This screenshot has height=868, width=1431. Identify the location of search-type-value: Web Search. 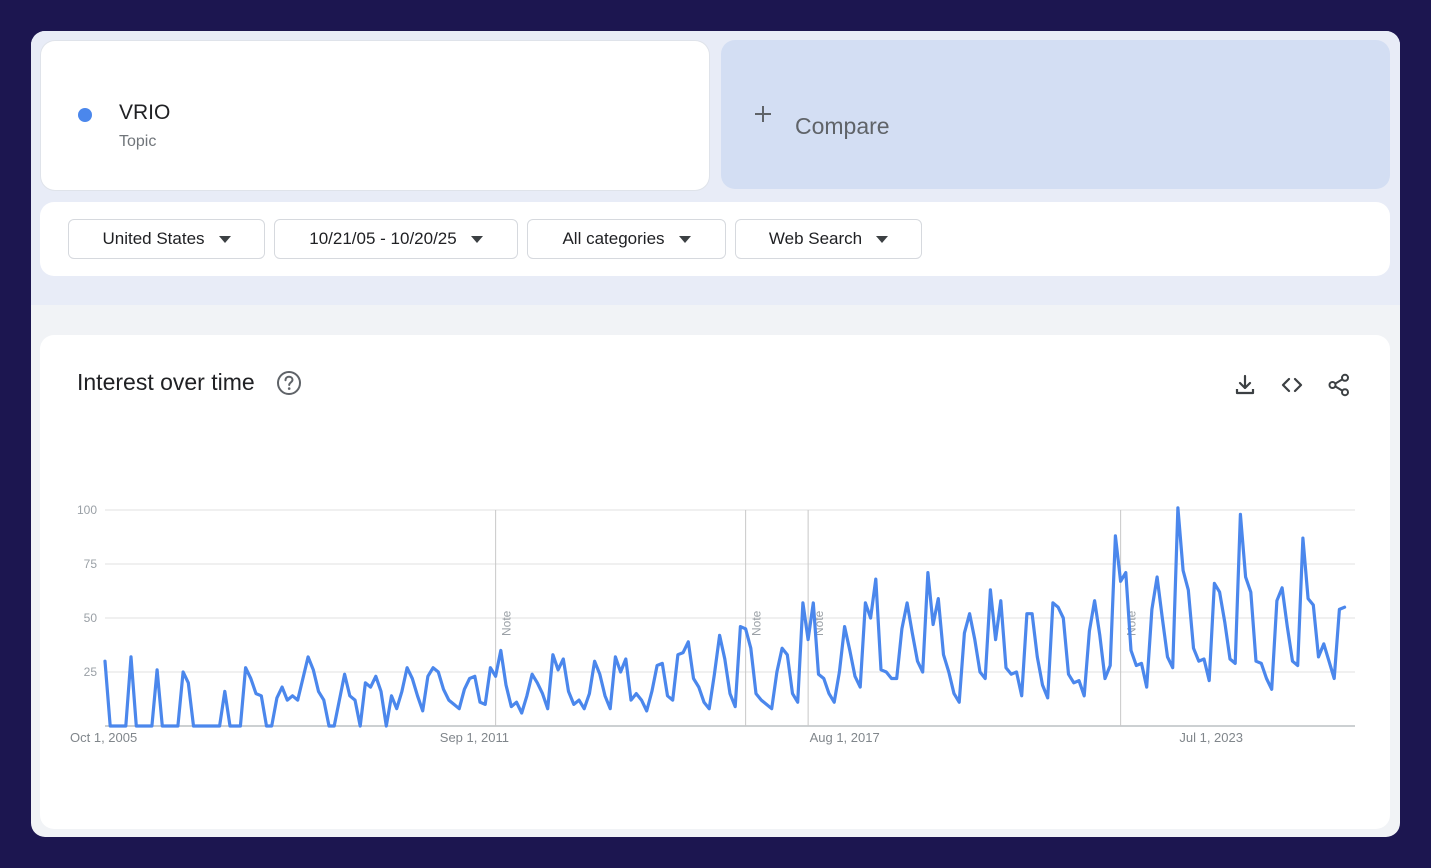
(815, 238).